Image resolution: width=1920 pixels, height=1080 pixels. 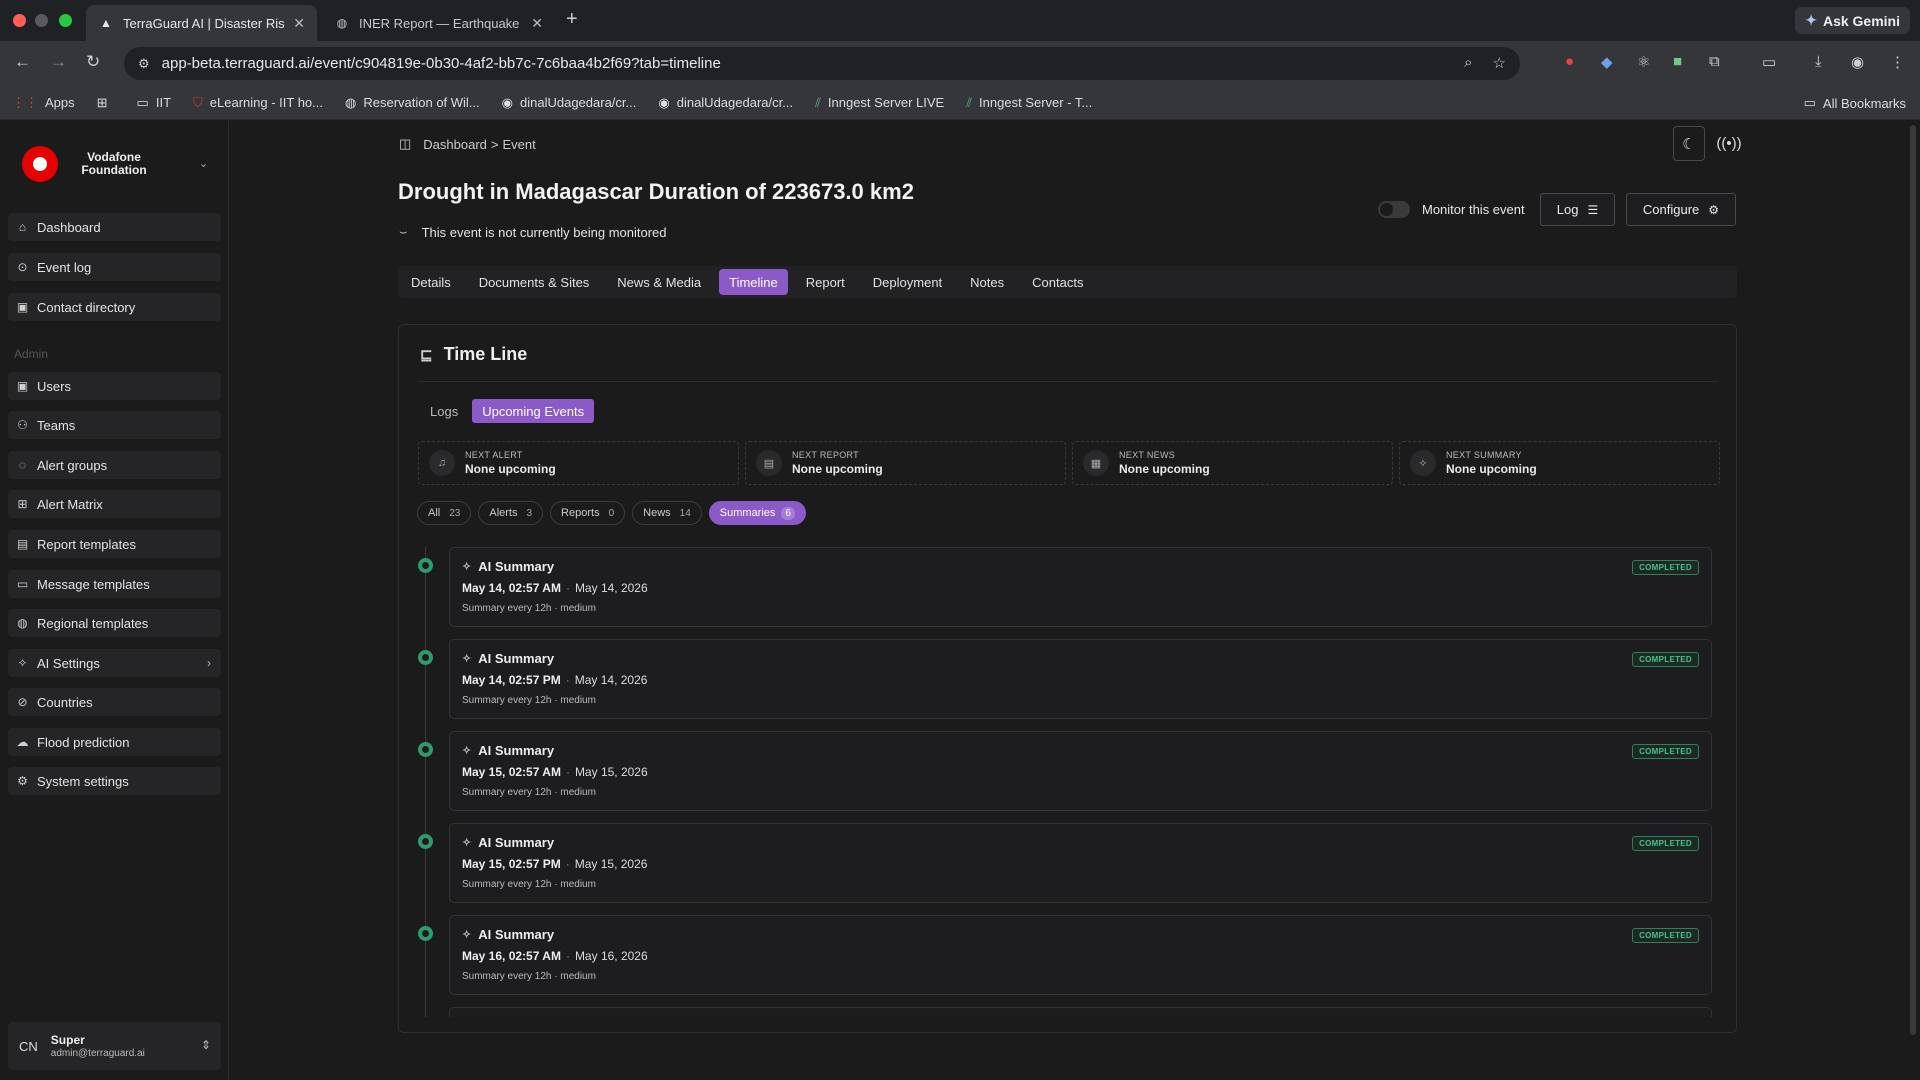 I want to click on zoom-icon: ⌕, so click(x=1468, y=63).